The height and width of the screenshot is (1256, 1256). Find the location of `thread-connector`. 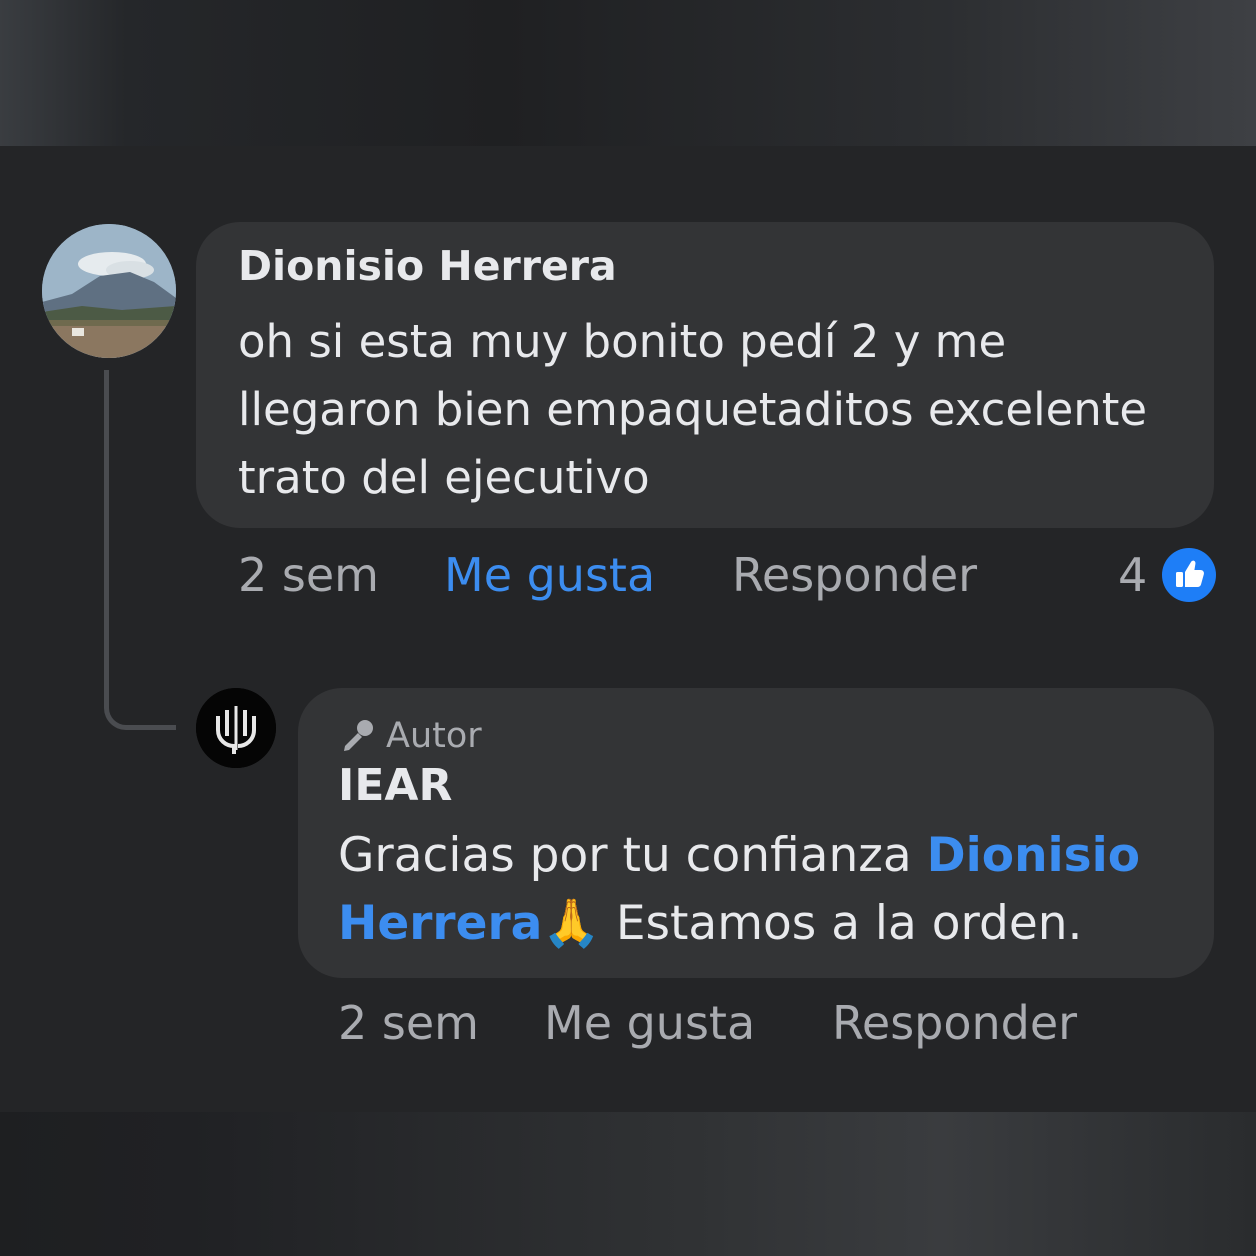

thread-connector is located at coordinates (140, 550).